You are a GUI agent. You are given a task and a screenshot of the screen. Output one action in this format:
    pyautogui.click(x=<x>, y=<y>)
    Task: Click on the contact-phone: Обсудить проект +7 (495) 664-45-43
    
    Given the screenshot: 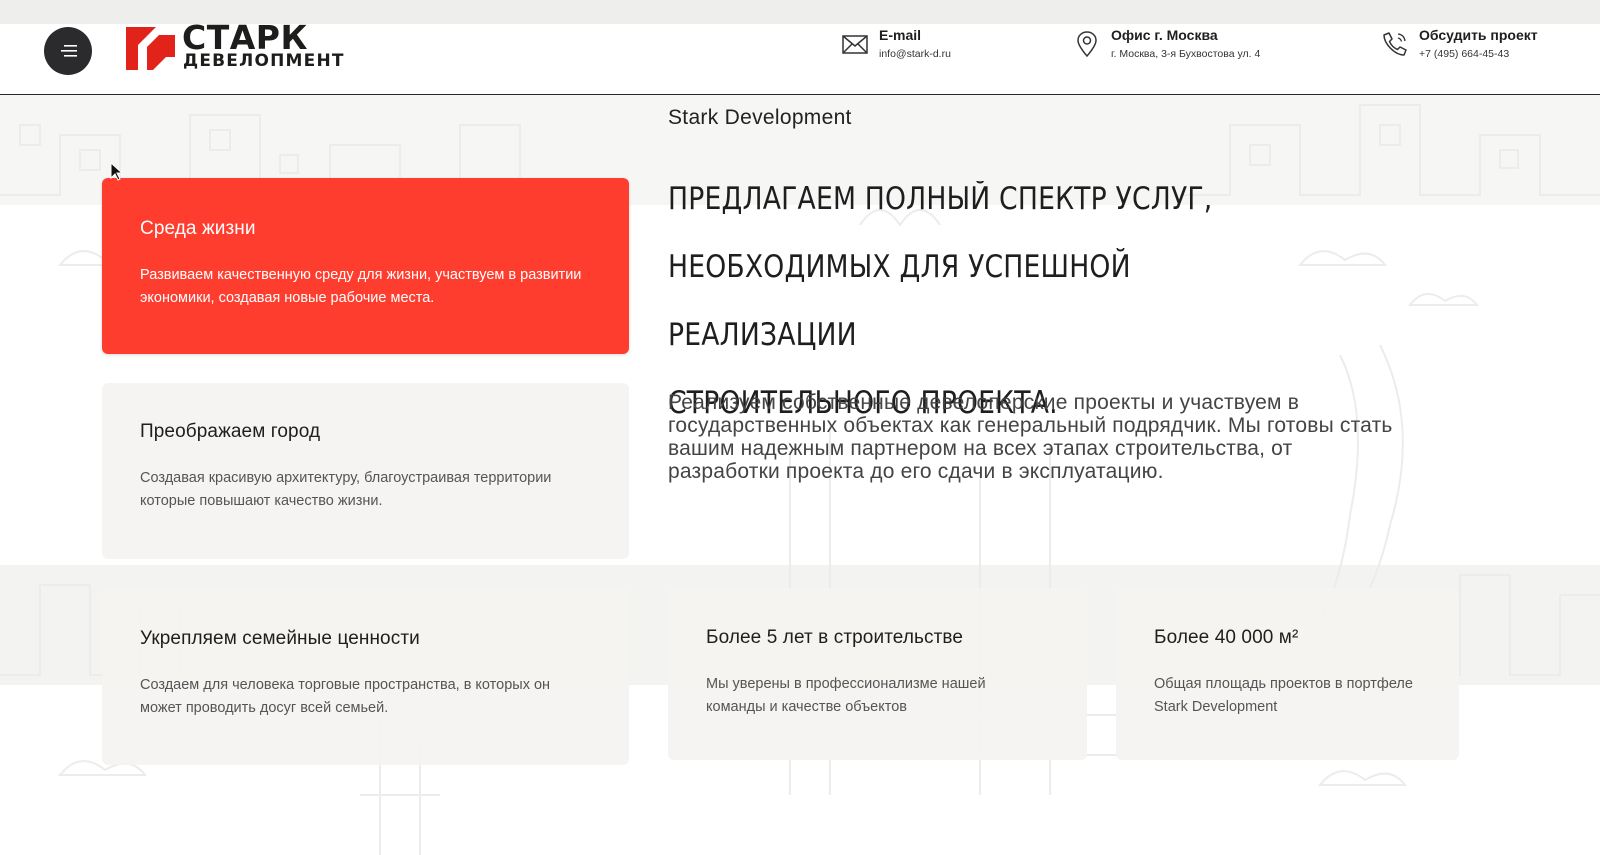 What is the action you would take?
    pyautogui.click(x=1459, y=43)
    